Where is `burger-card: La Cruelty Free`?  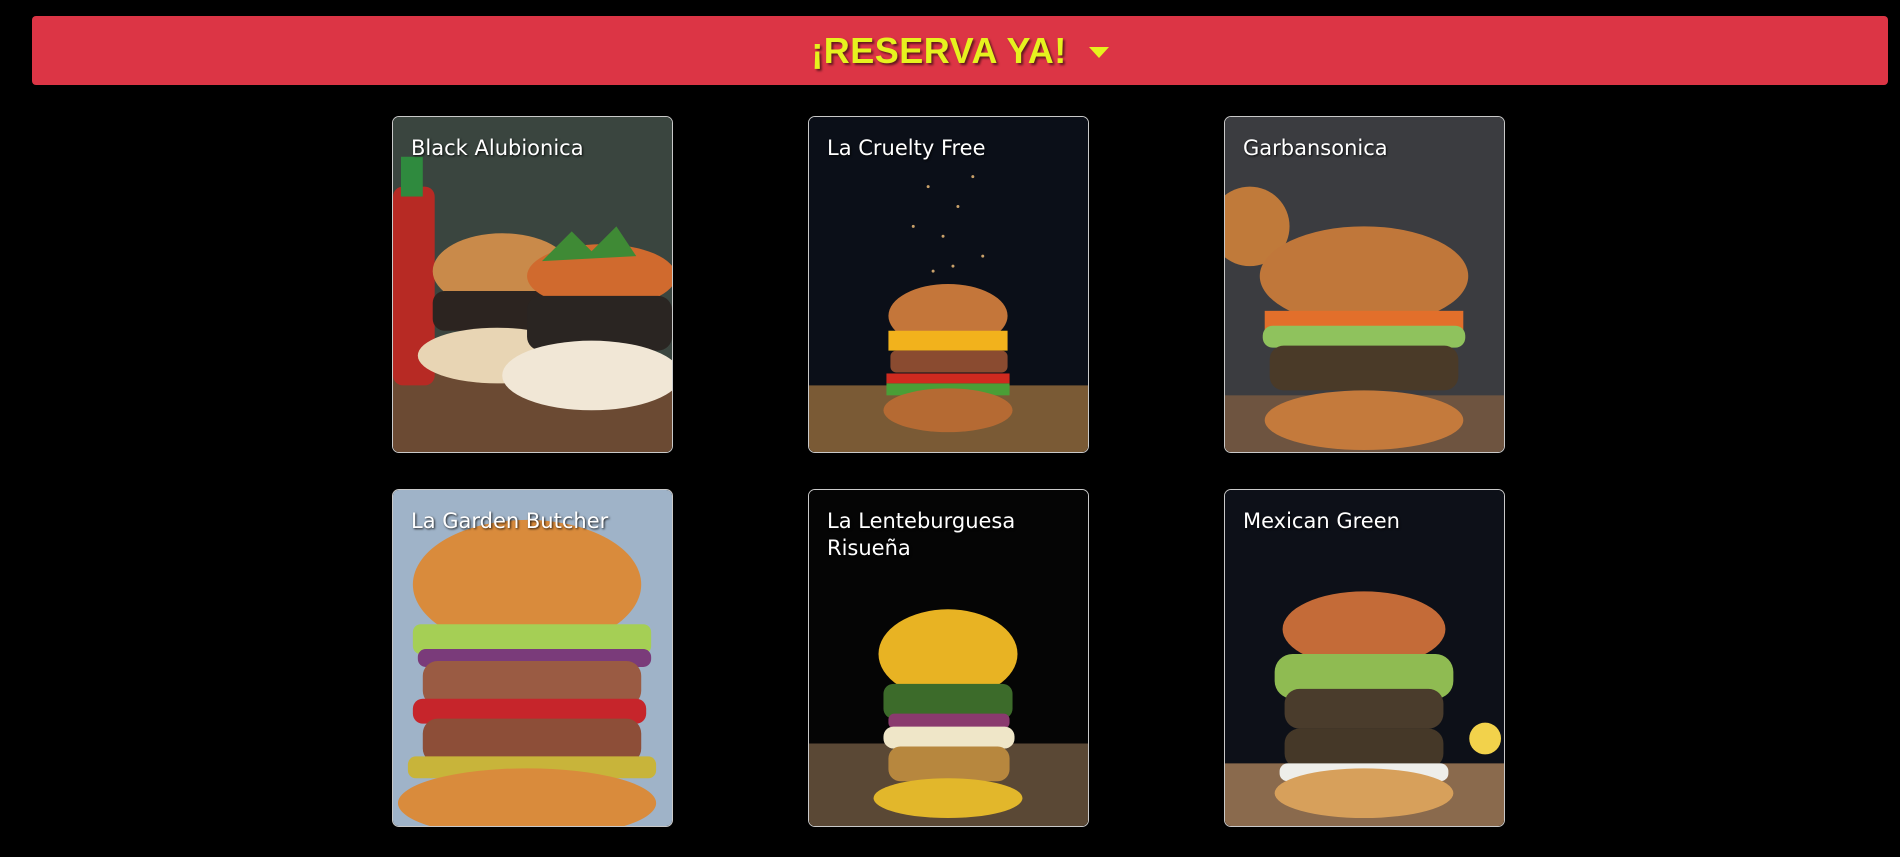
burger-card: La Cruelty Free is located at coordinates (948, 284).